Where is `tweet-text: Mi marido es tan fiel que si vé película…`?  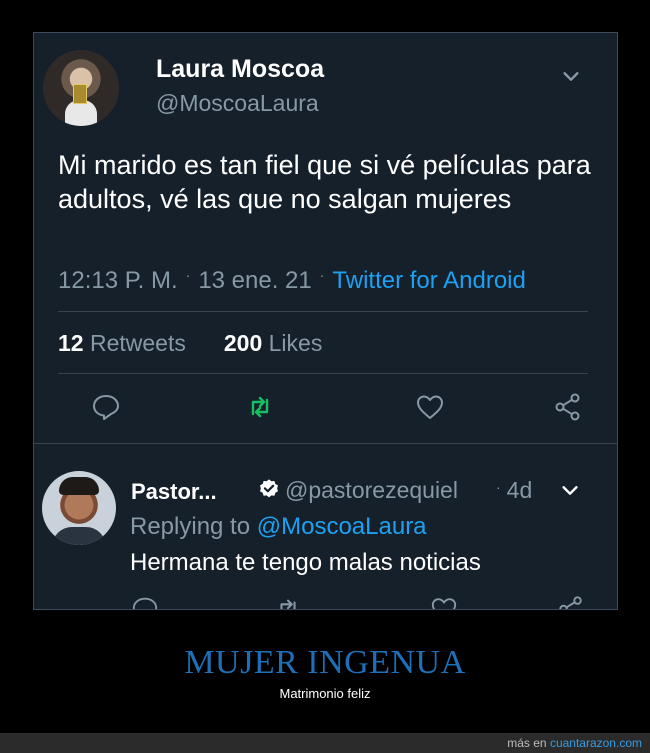
tweet-text: Mi marido es tan fiel que si vé película… is located at coordinates (324, 182).